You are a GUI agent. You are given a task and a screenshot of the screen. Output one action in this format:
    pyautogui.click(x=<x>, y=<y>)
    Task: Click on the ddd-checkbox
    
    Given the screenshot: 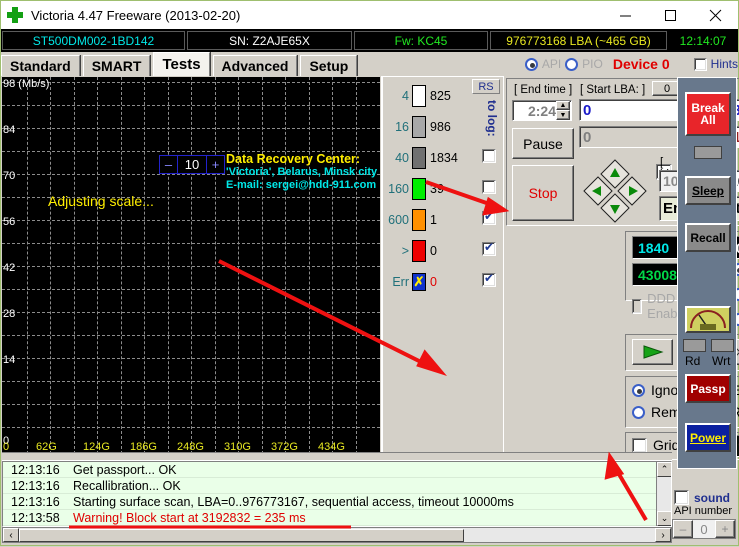 What is the action you would take?
    pyautogui.click(x=637, y=306)
    